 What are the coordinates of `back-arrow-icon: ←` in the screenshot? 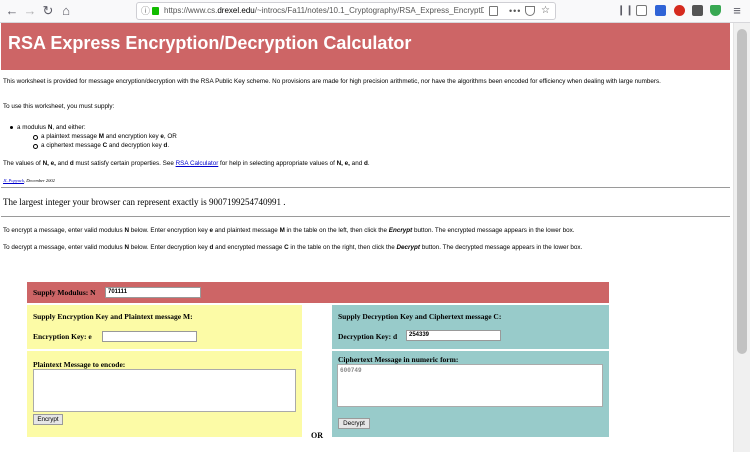 It's located at (12, 11).